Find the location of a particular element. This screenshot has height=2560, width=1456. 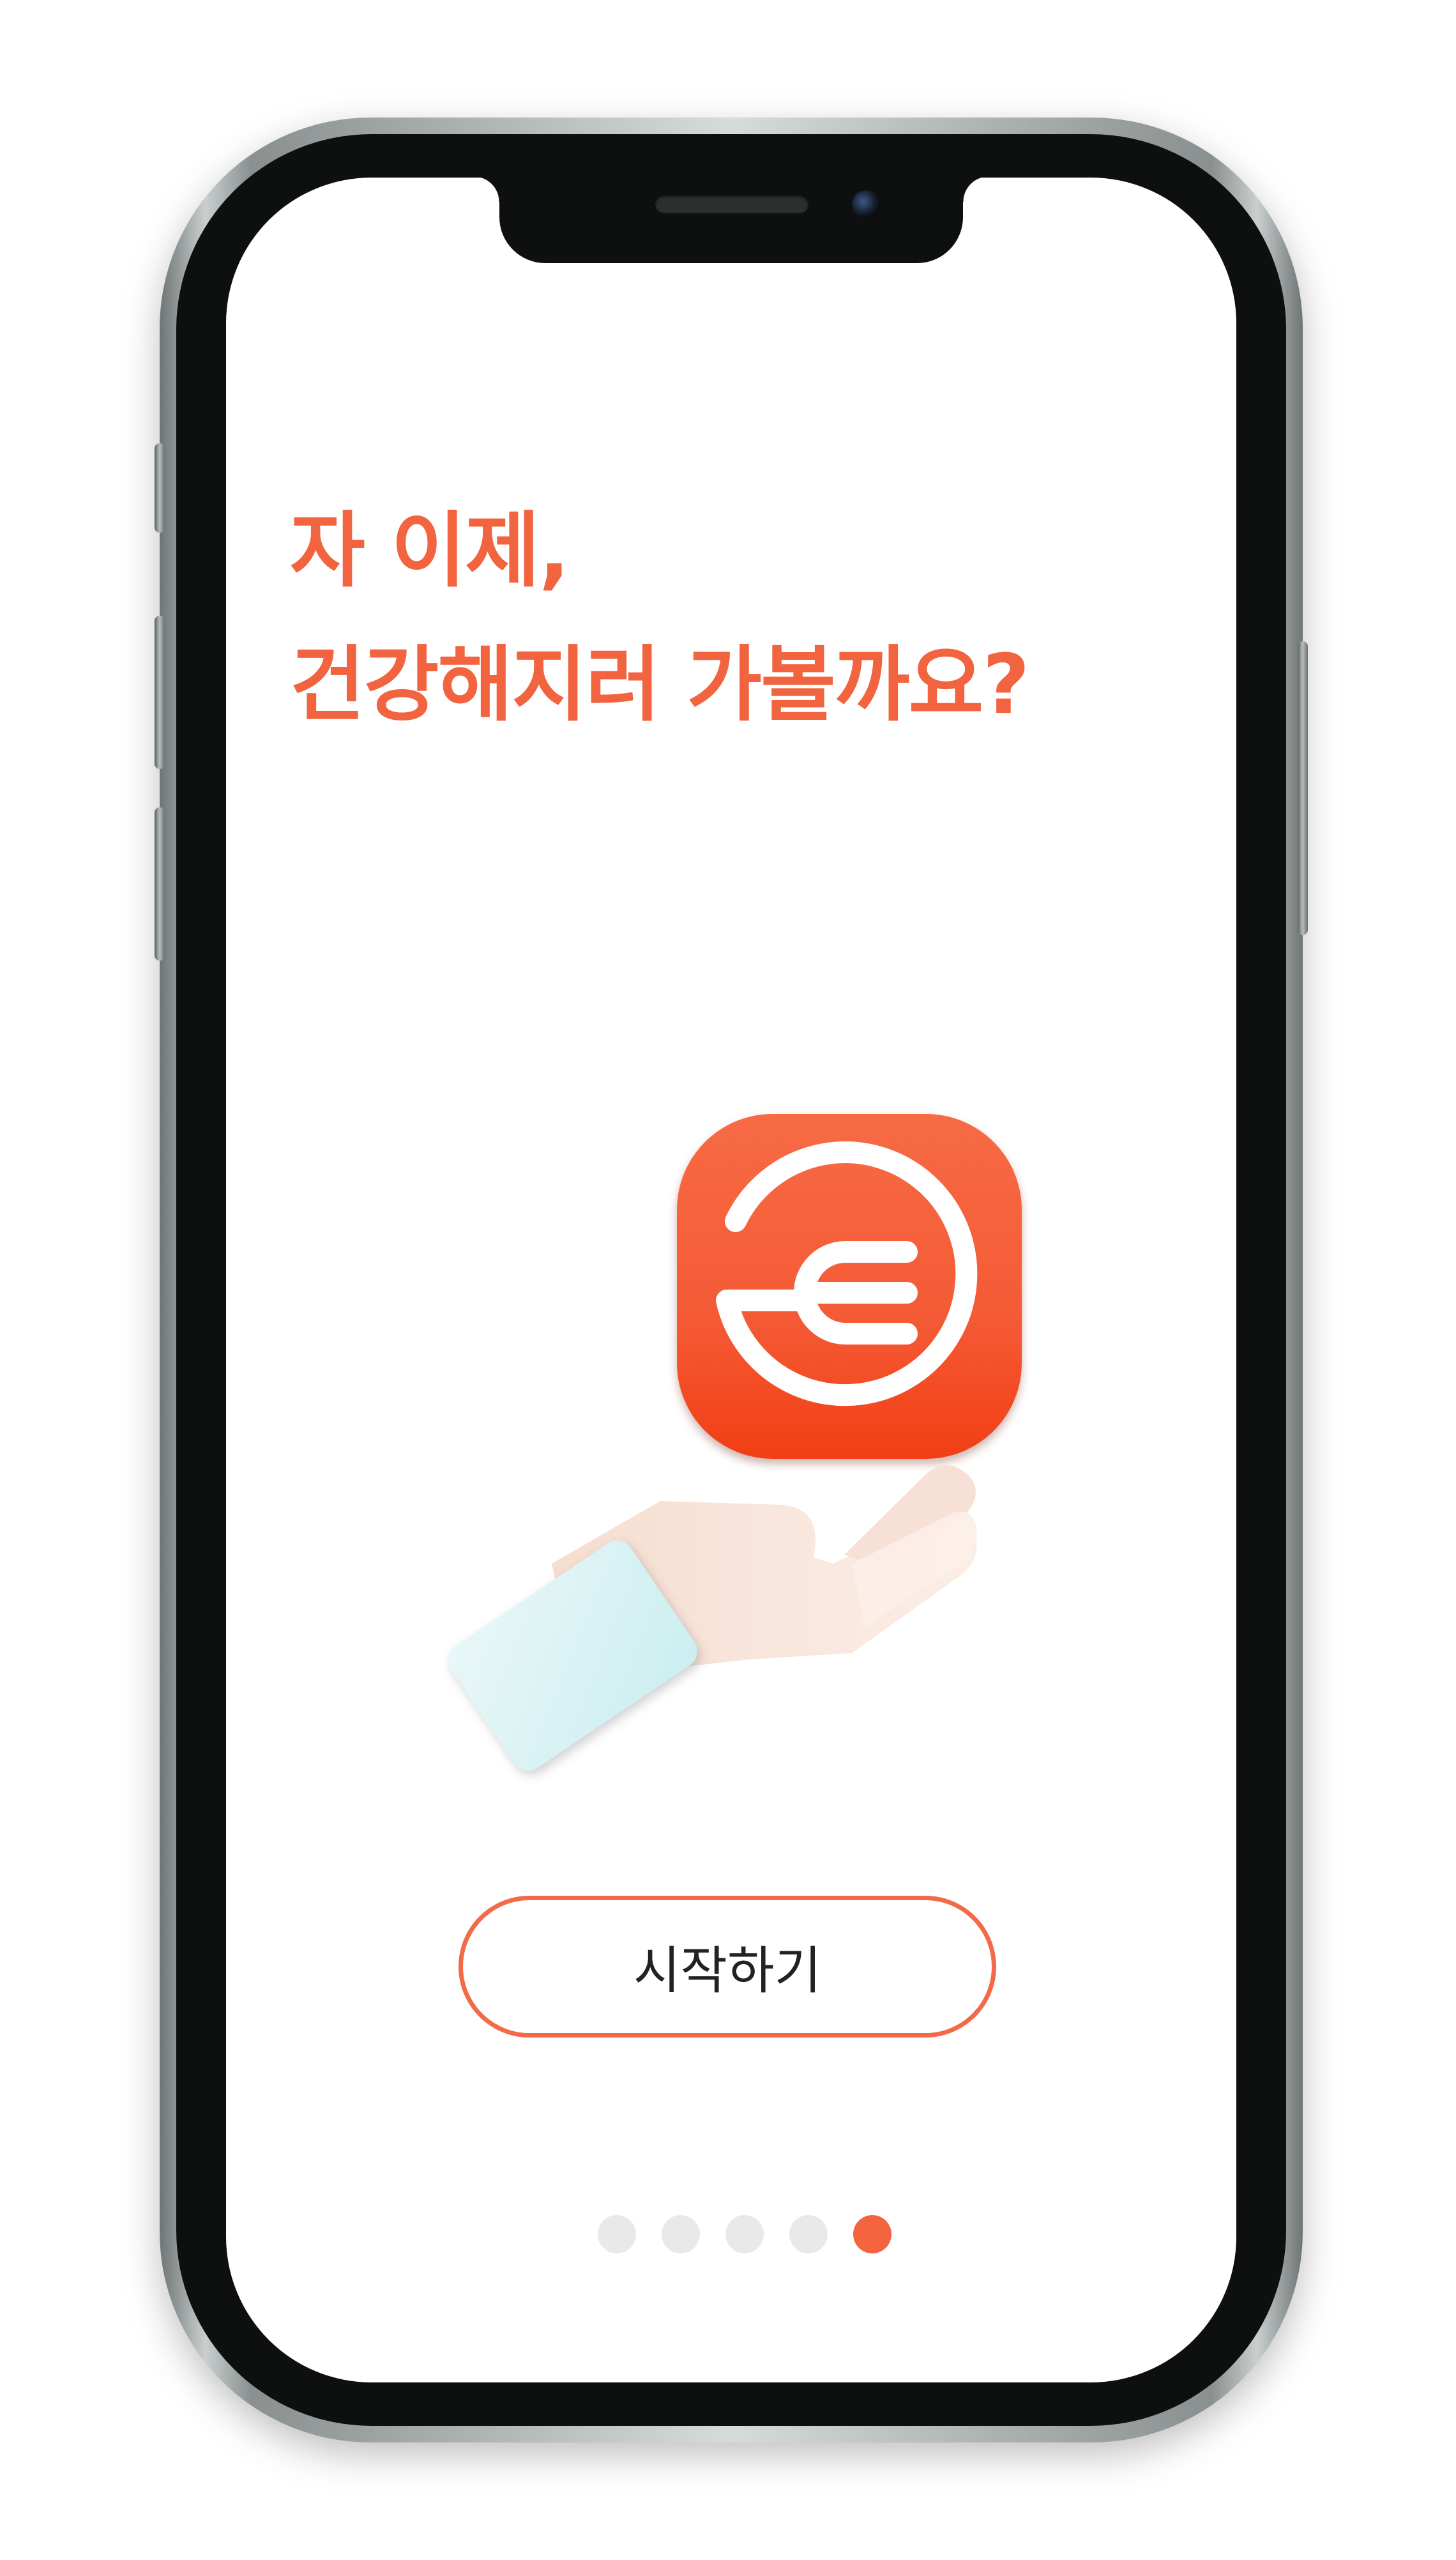

headline-line-2: 건강해지러 가볼까요? is located at coordinates (660, 685).